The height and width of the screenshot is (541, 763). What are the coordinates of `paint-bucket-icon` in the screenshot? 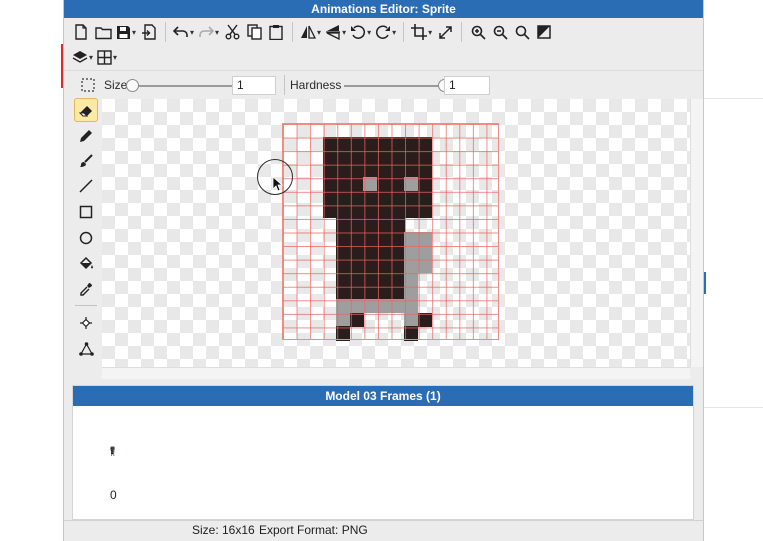 It's located at (86, 262).